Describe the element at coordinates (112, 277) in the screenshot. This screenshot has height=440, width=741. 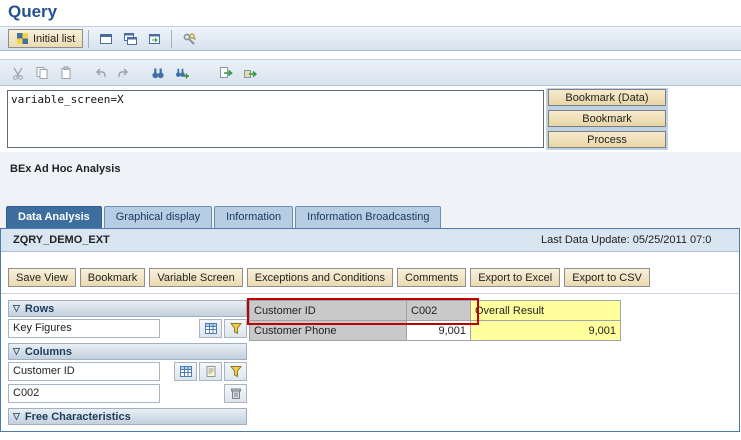
I see `bookmark-action-button: Bookmark` at that location.